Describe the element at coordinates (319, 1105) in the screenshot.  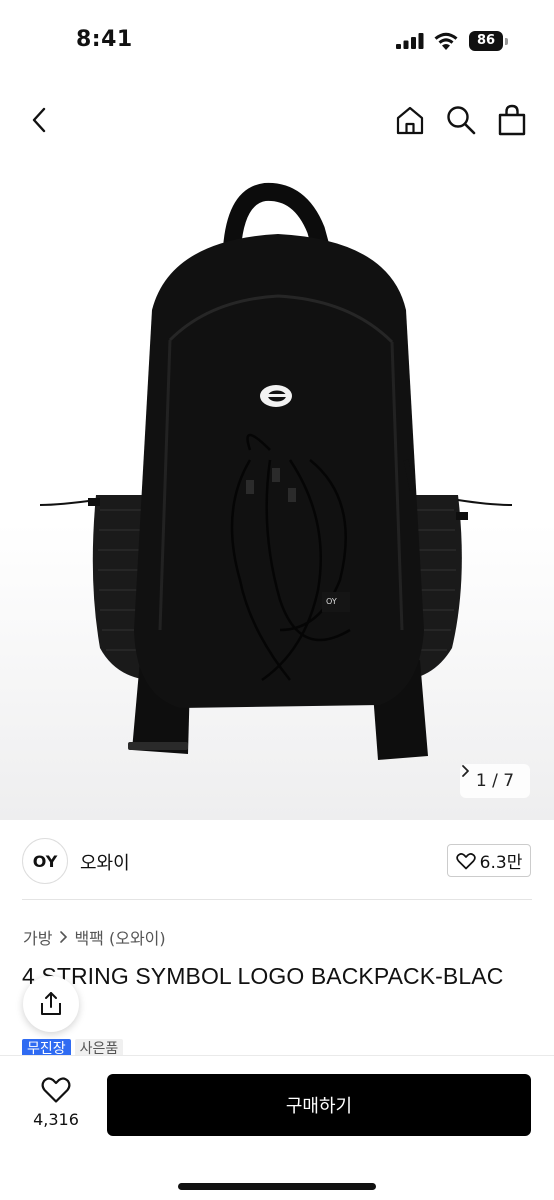
I see `buy-button: 구매하기` at that location.